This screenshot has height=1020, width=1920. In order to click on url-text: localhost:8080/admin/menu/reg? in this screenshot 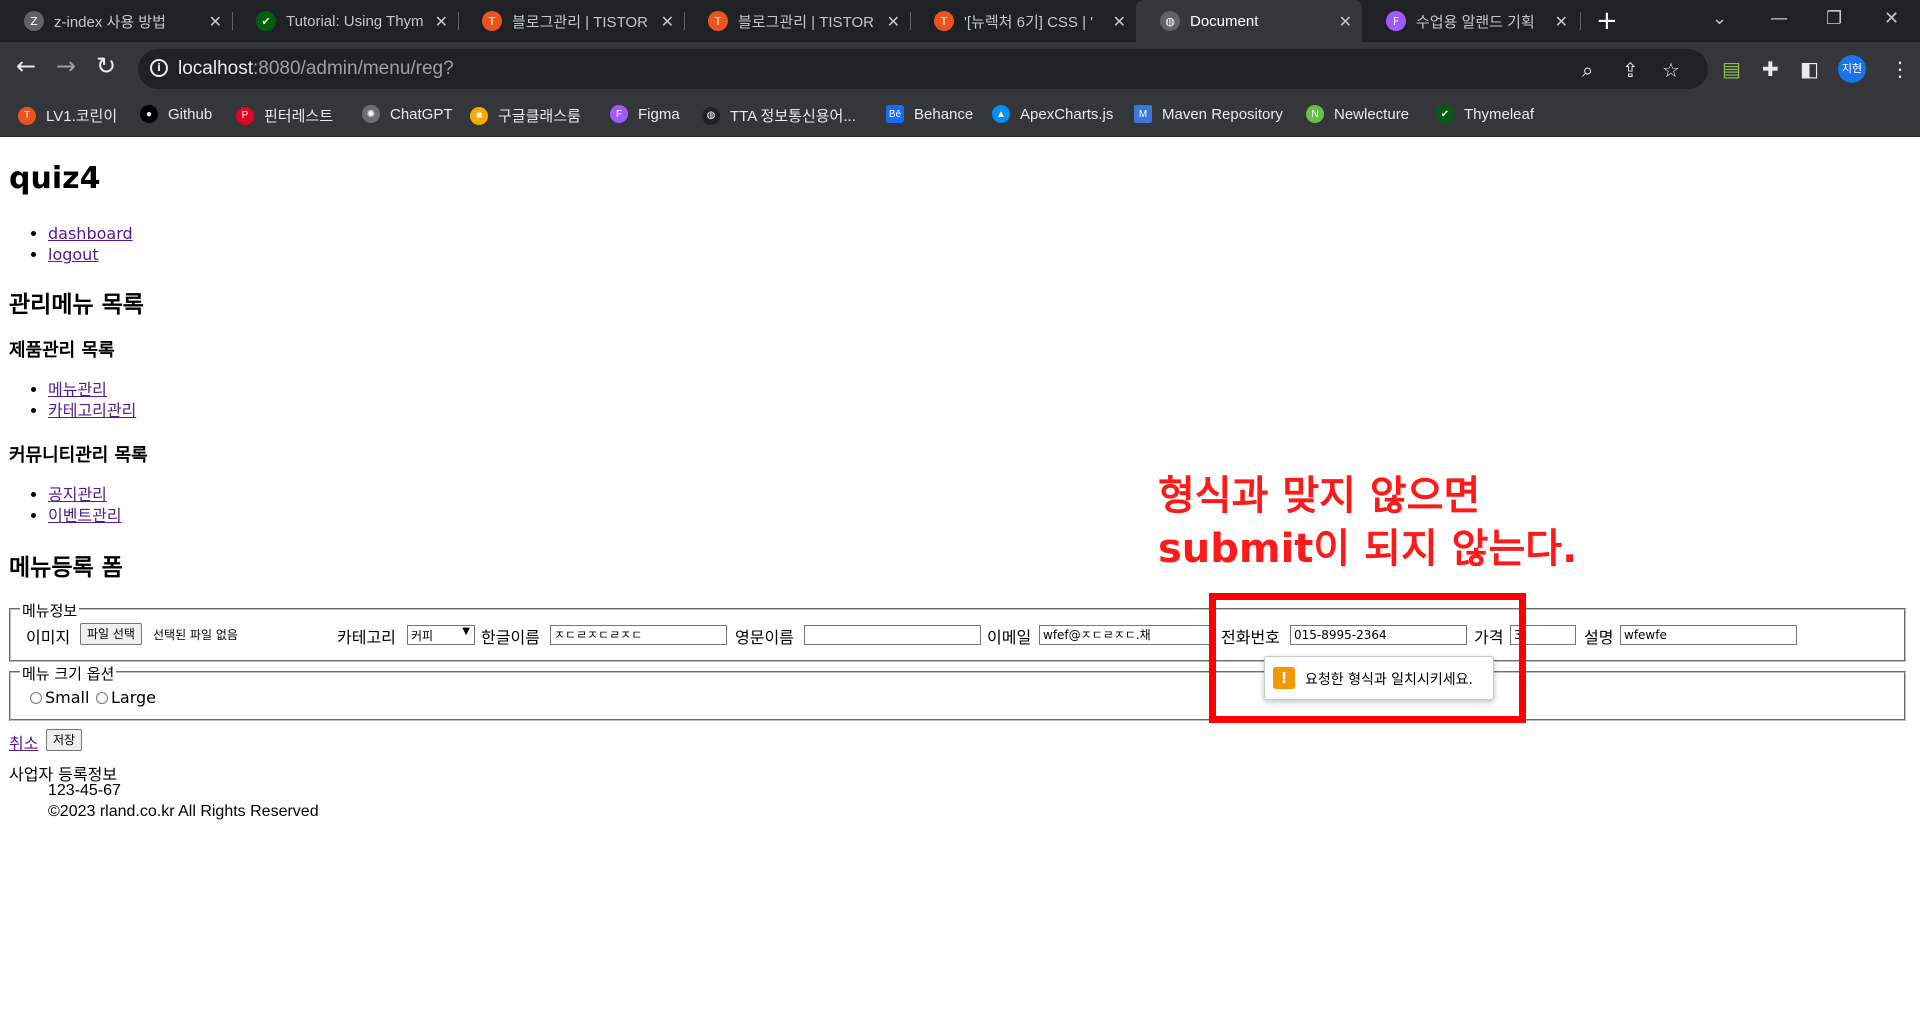, I will do `click(316, 69)`.